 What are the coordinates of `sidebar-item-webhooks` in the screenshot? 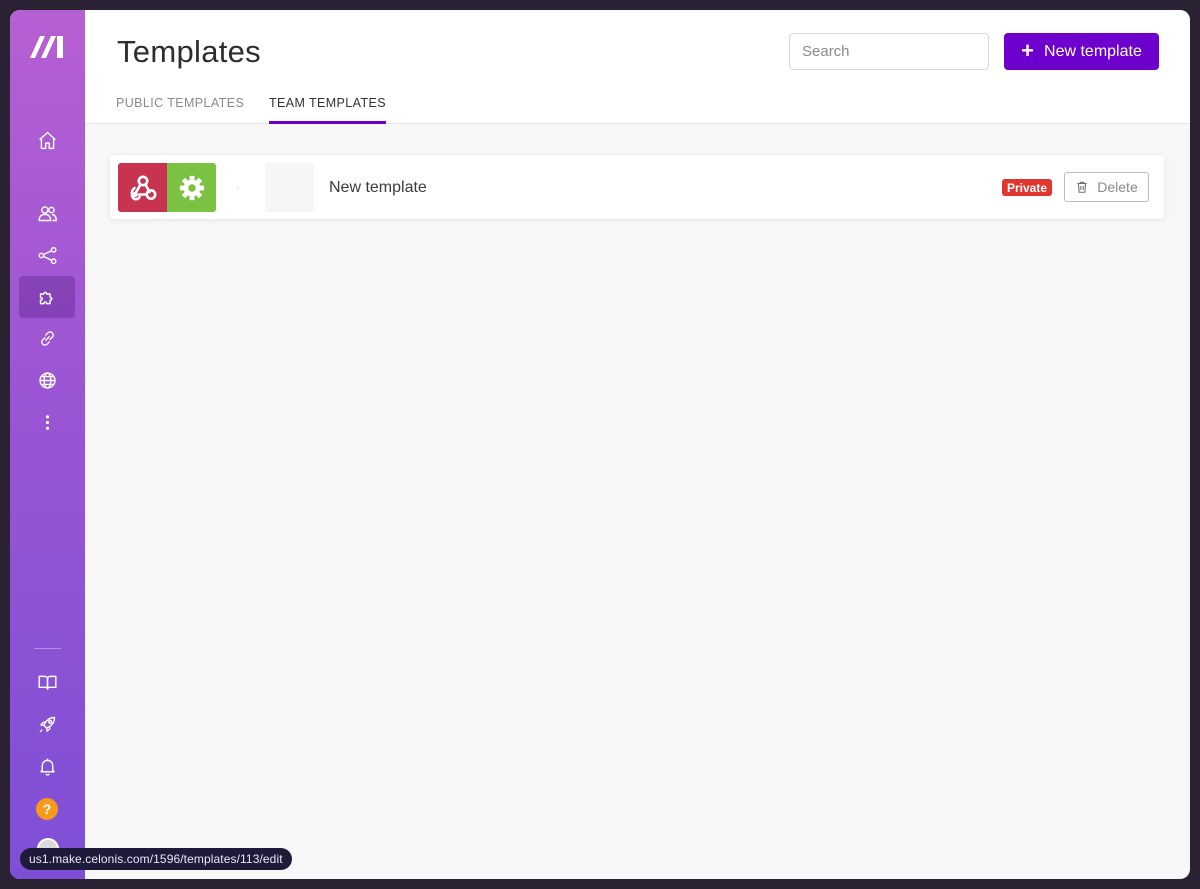 It's located at (47, 380).